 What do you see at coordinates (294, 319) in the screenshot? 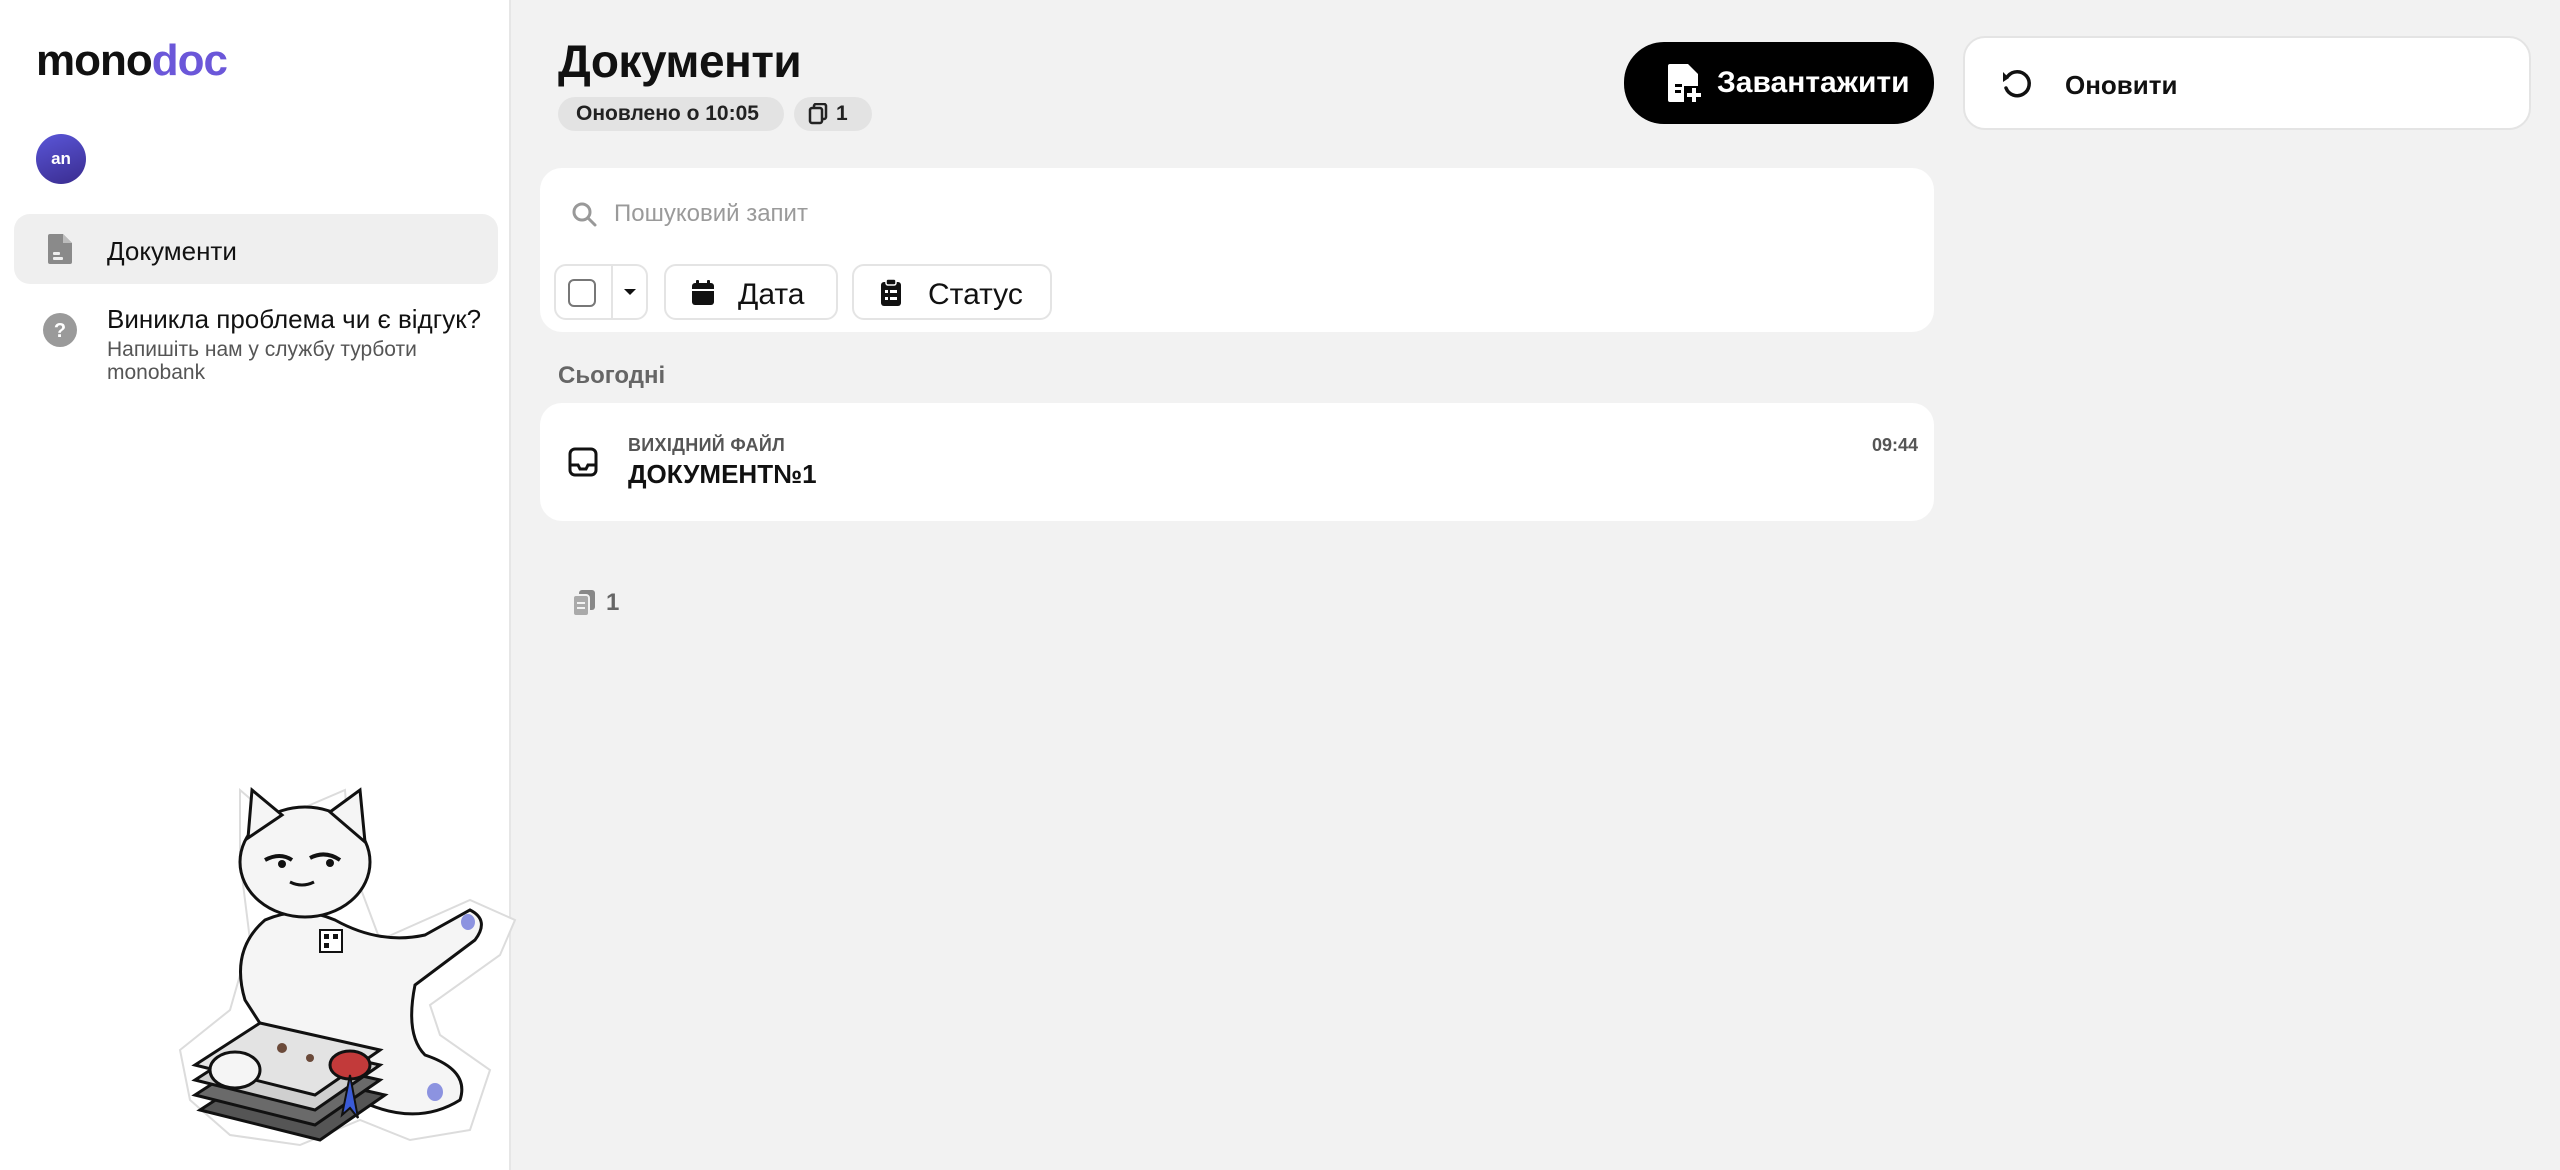
I see `help-title: Виникла проблема чи є відгук?` at bounding box center [294, 319].